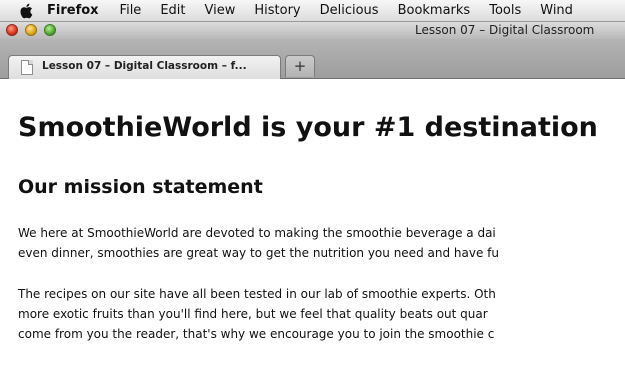 The height and width of the screenshot is (379, 625). Describe the element at coordinates (434, 10) in the screenshot. I see `menu-bookmarks: Bookmarks` at that location.